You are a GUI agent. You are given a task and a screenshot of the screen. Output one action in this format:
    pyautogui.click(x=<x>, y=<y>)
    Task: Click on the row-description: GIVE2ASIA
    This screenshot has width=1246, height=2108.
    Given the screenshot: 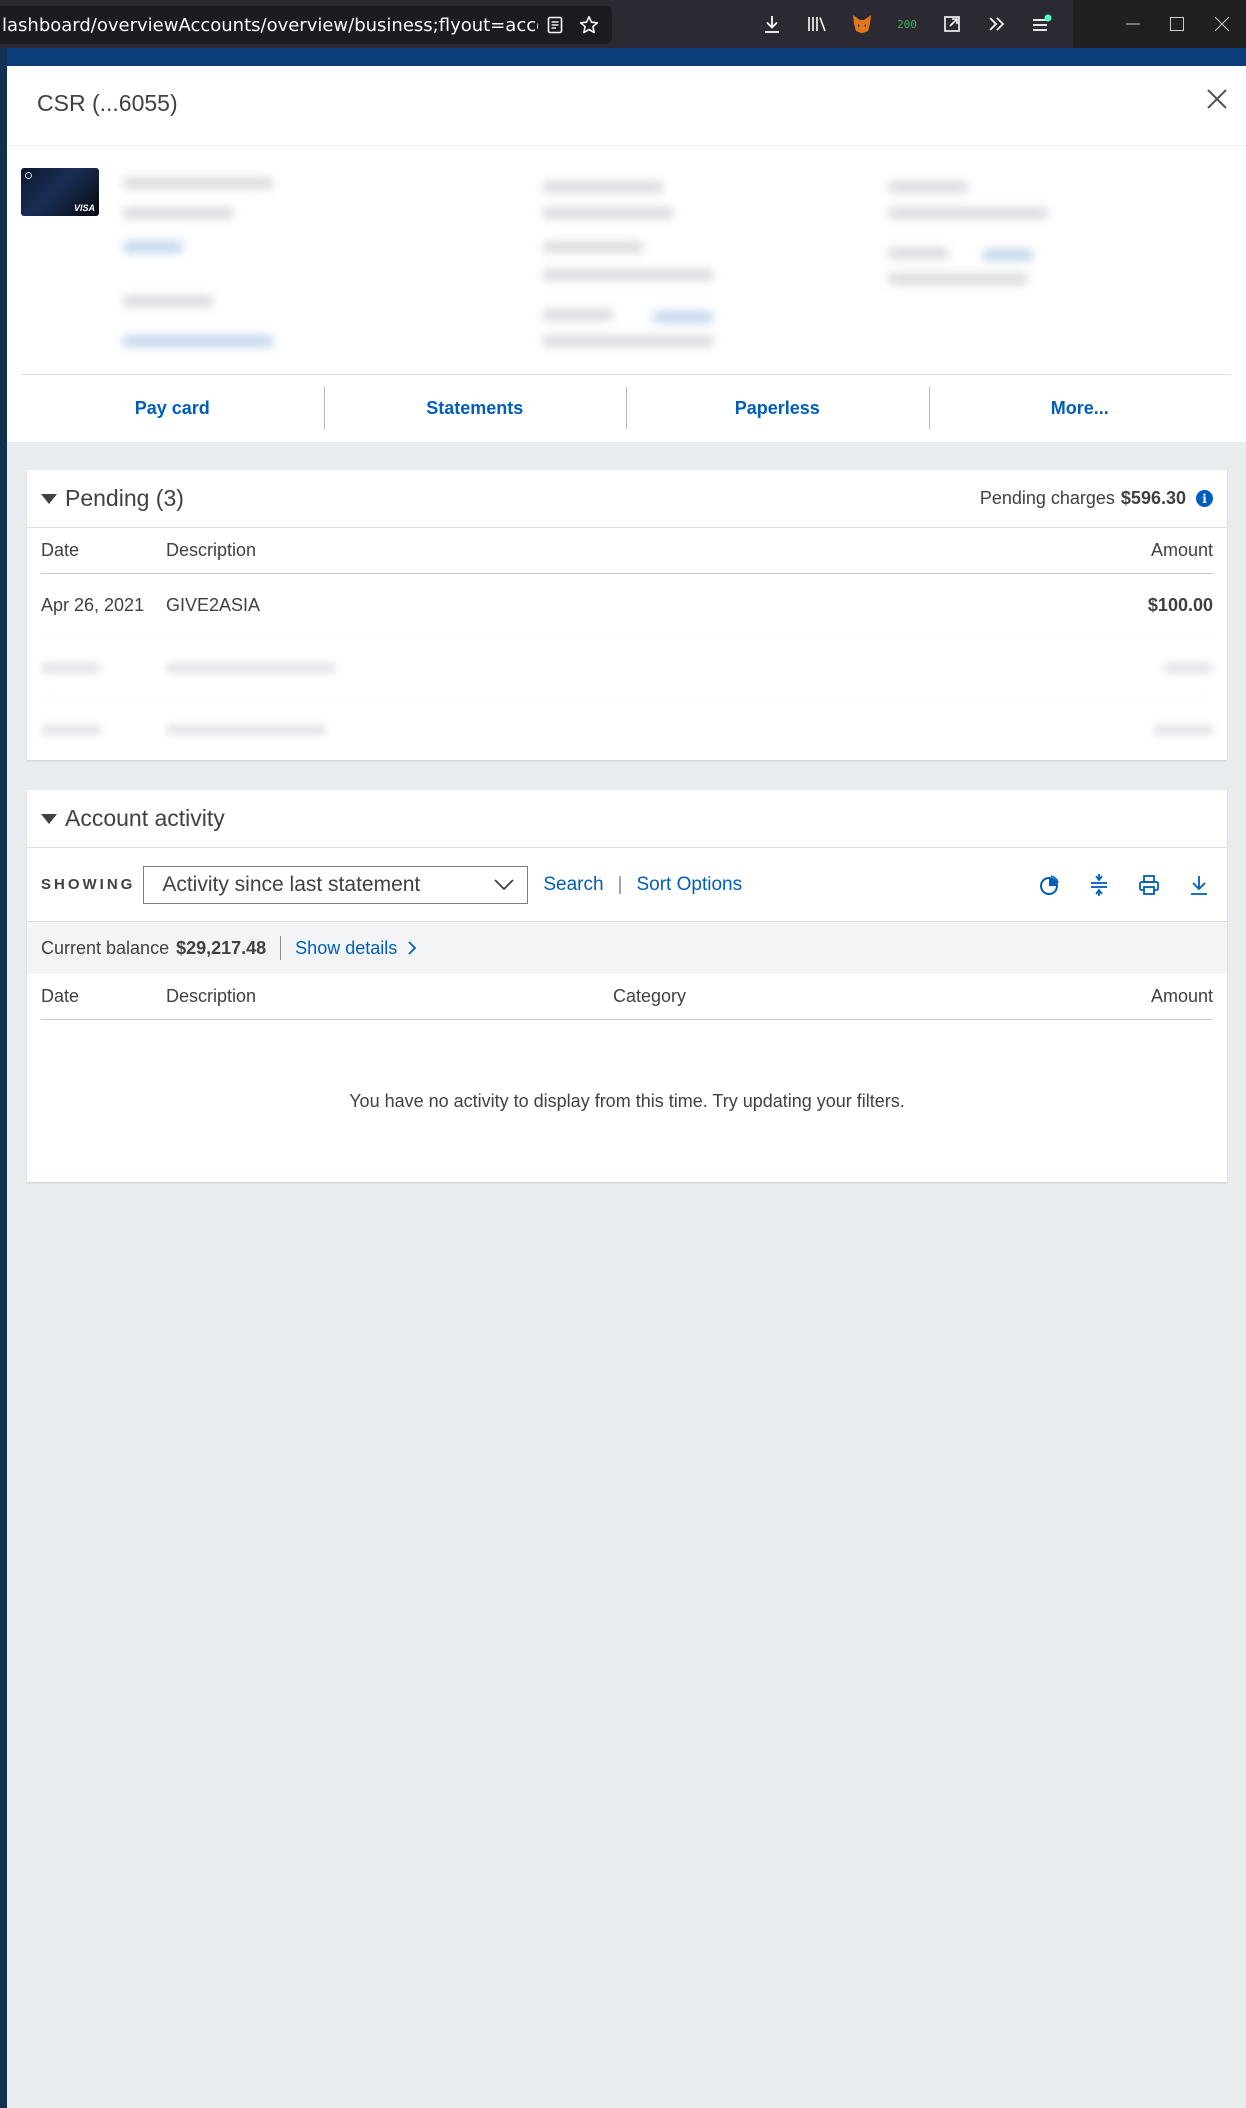 What is the action you would take?
    pyautogui.click(x=213, y=604)
    